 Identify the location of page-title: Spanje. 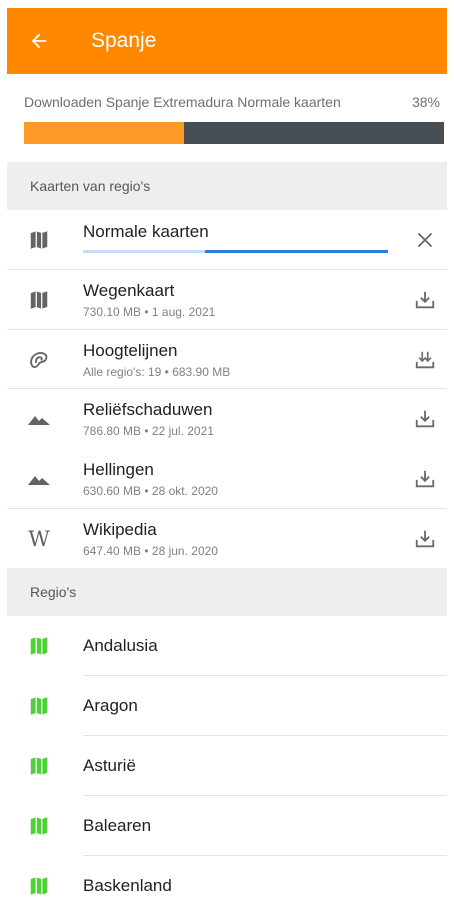
(124, 40).